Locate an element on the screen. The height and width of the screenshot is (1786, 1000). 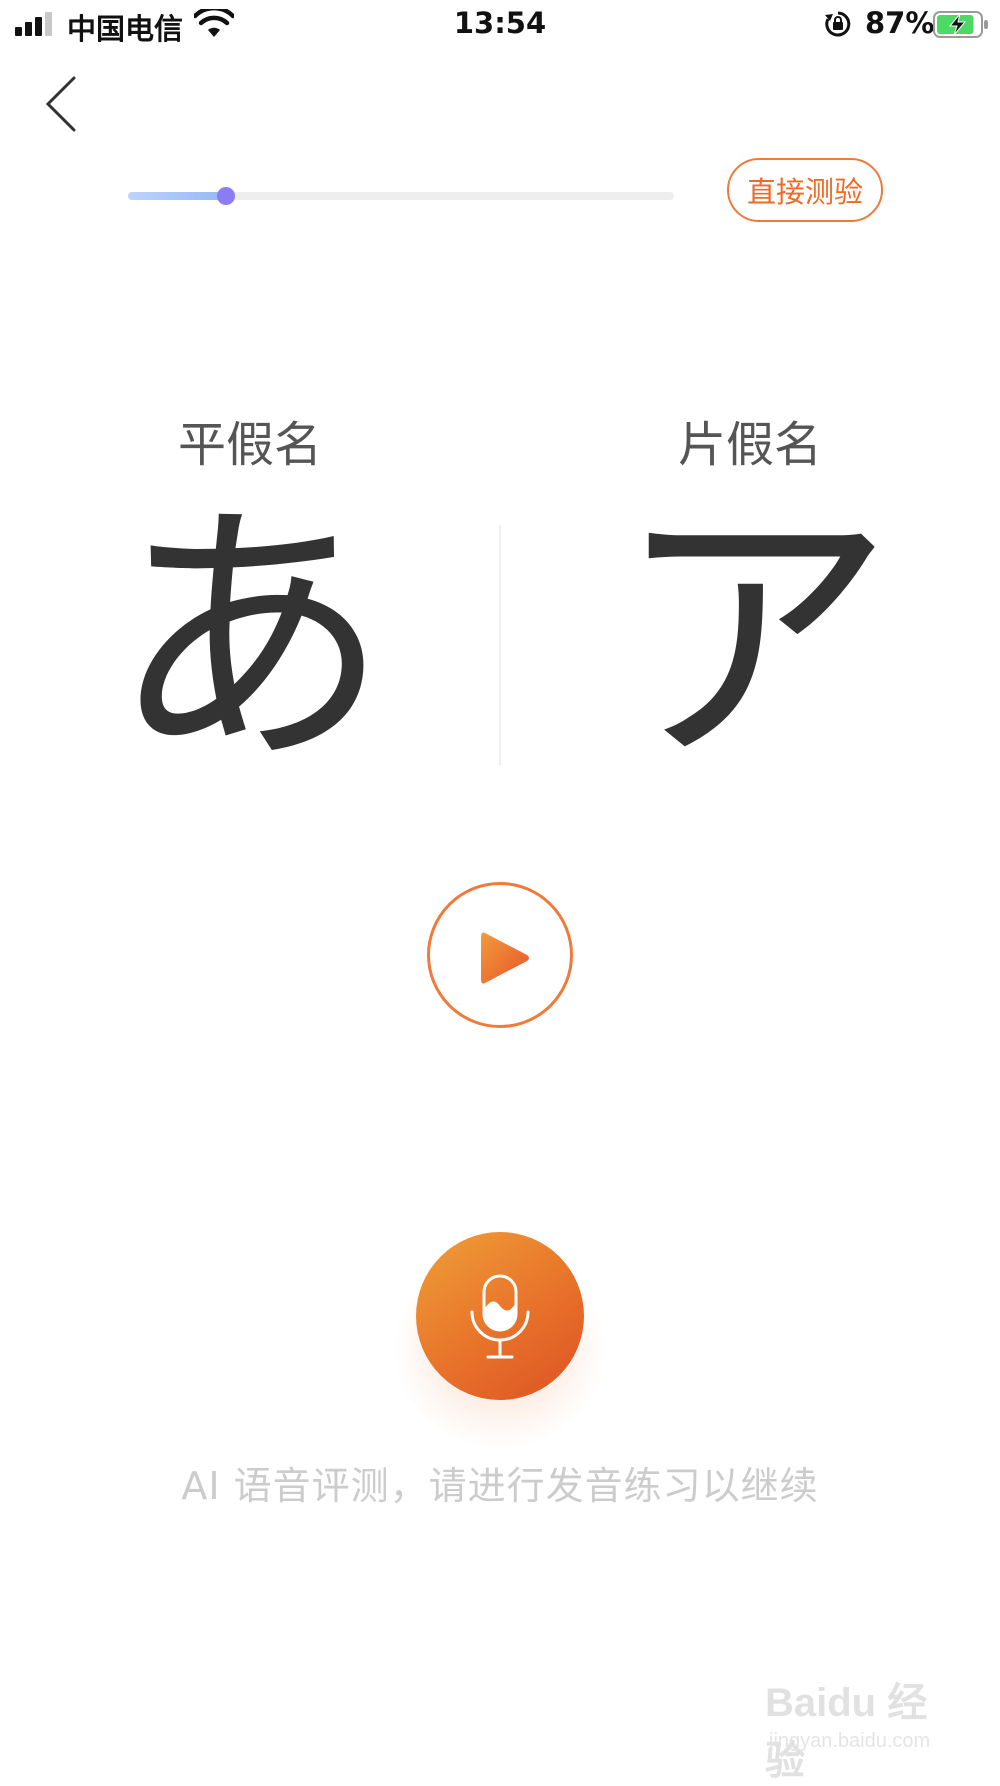
hiragana-label: 平假名 is located at coordinates (249, 445).